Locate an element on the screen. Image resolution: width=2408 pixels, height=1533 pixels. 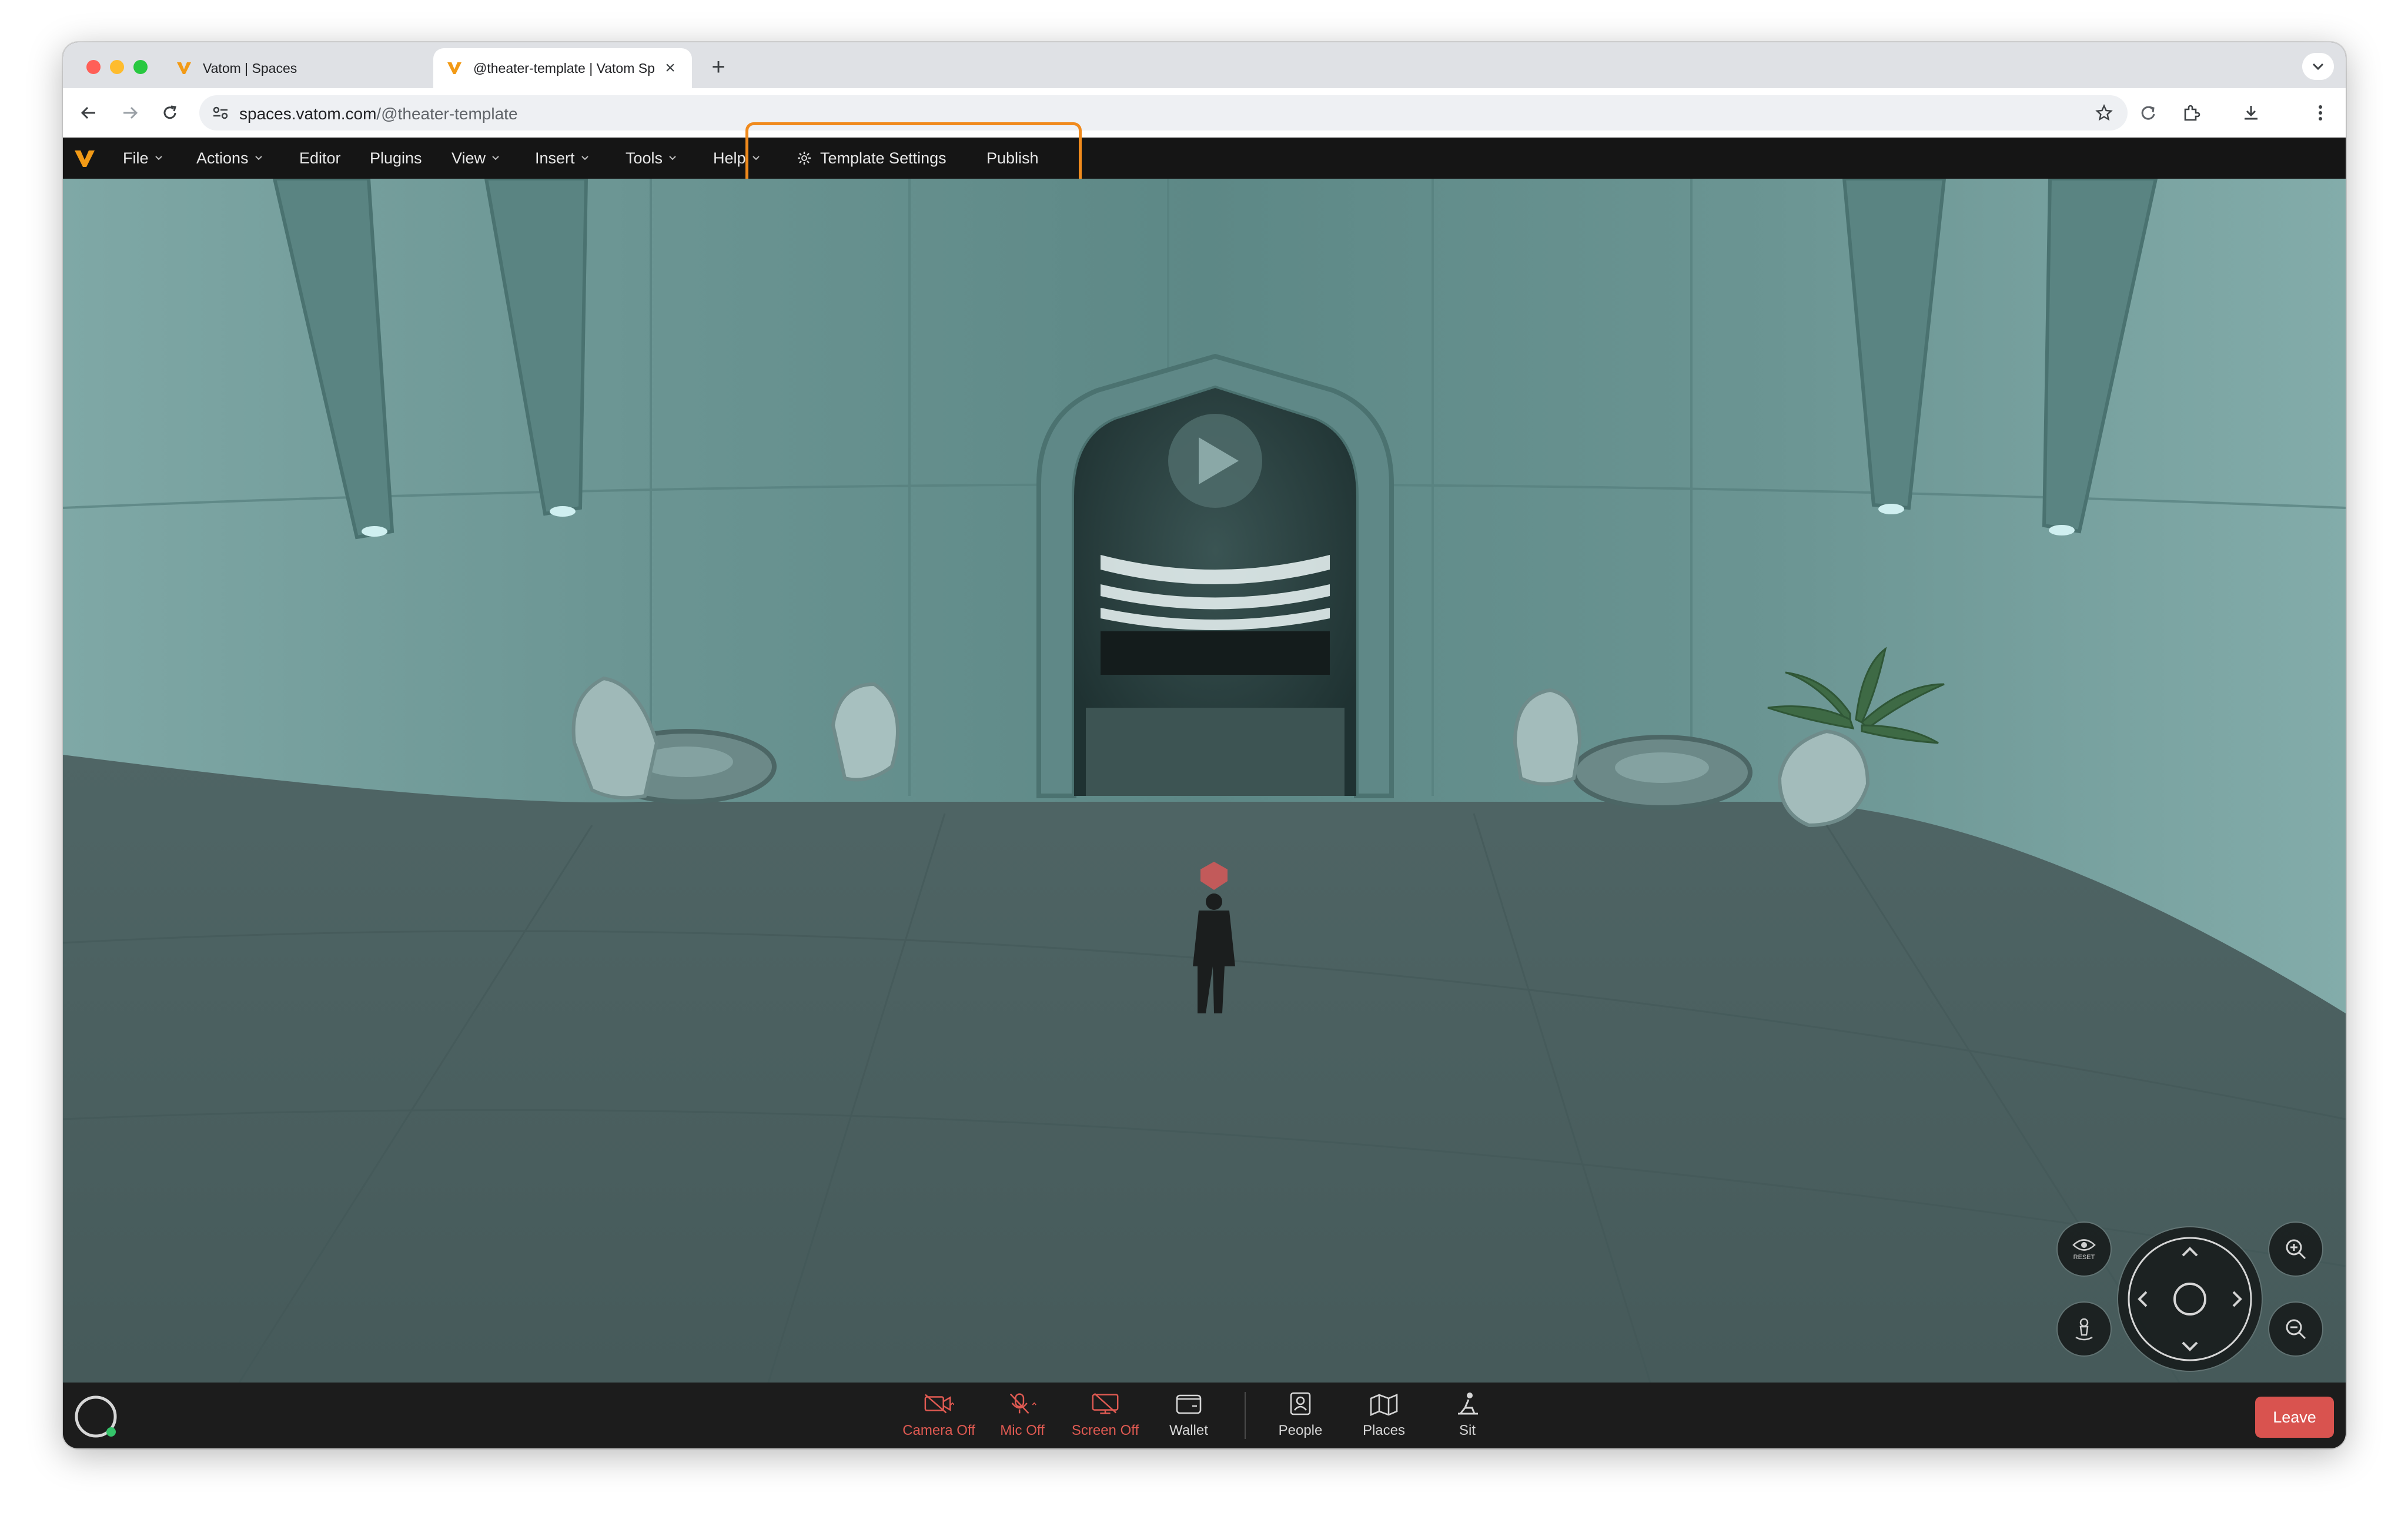
eye-icon is located at coordinates (2084, 1245).